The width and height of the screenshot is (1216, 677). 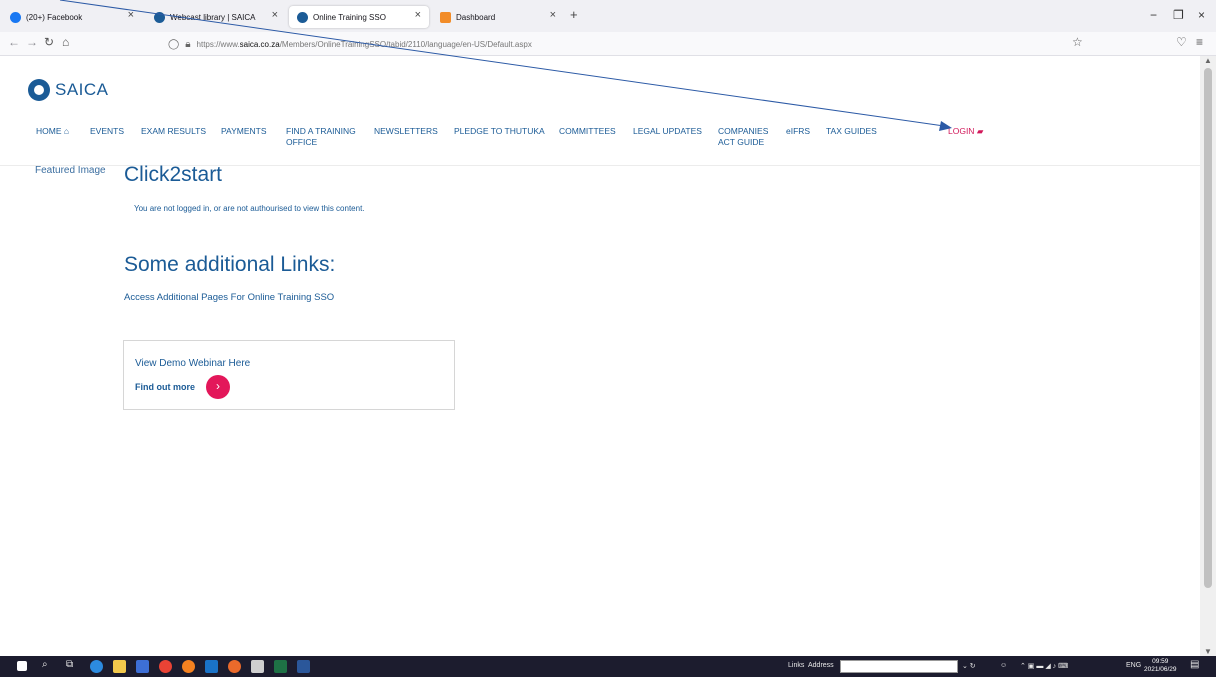 What do you see at coordinates (499, 131) in the screenshot?
I see `menu-item-pledge-to-thutuka: PLEDGE TO THUTUKA` at bounding box center [499, 131].